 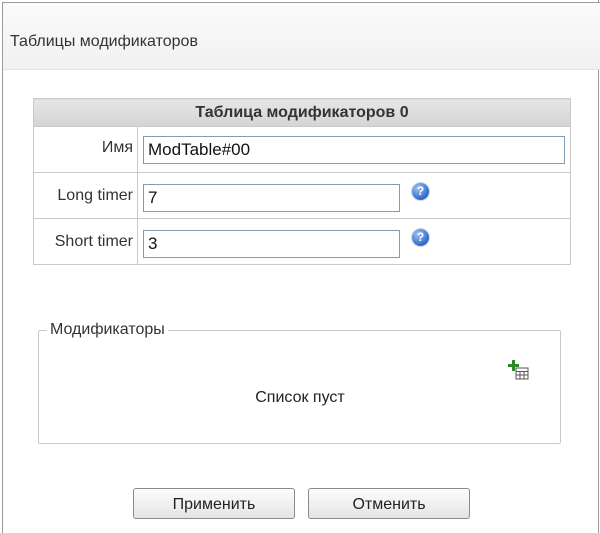 What do you see at coordinates (301, 36) in the screenshot?
I see `page-header: Таблицы модификаторов` at bounding box center [301, 36].